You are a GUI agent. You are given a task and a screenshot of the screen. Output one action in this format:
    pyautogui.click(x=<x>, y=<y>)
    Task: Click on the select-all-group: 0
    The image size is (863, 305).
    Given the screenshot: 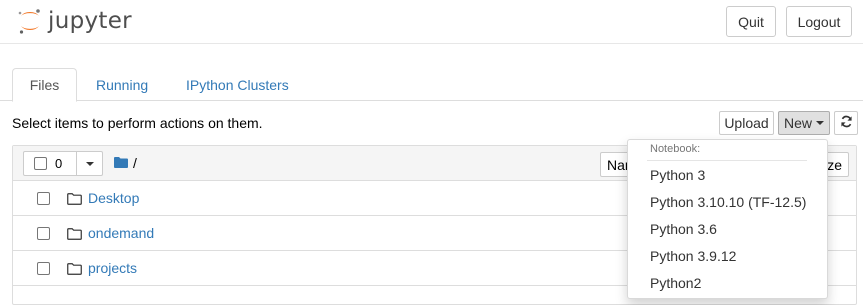 What is the action you would take?
    pyautogui.click(x=63, y=163)
    